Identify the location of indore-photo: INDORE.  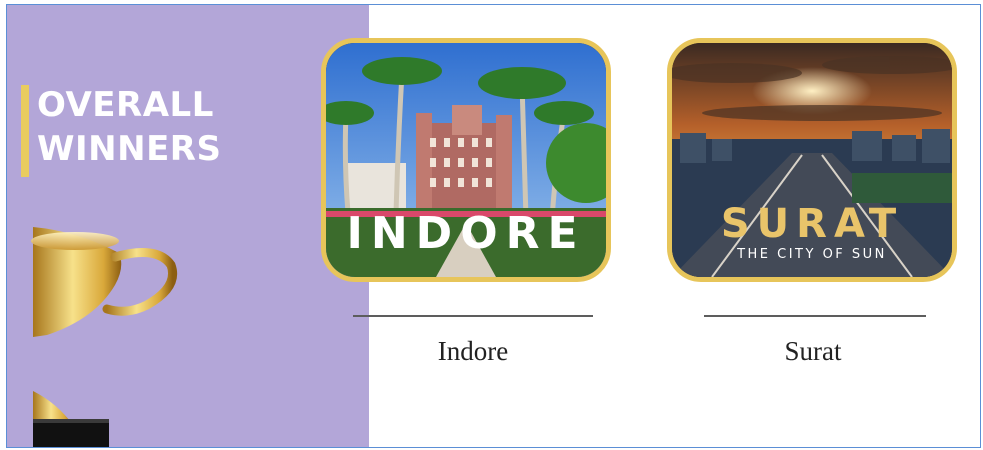
(466, 160).